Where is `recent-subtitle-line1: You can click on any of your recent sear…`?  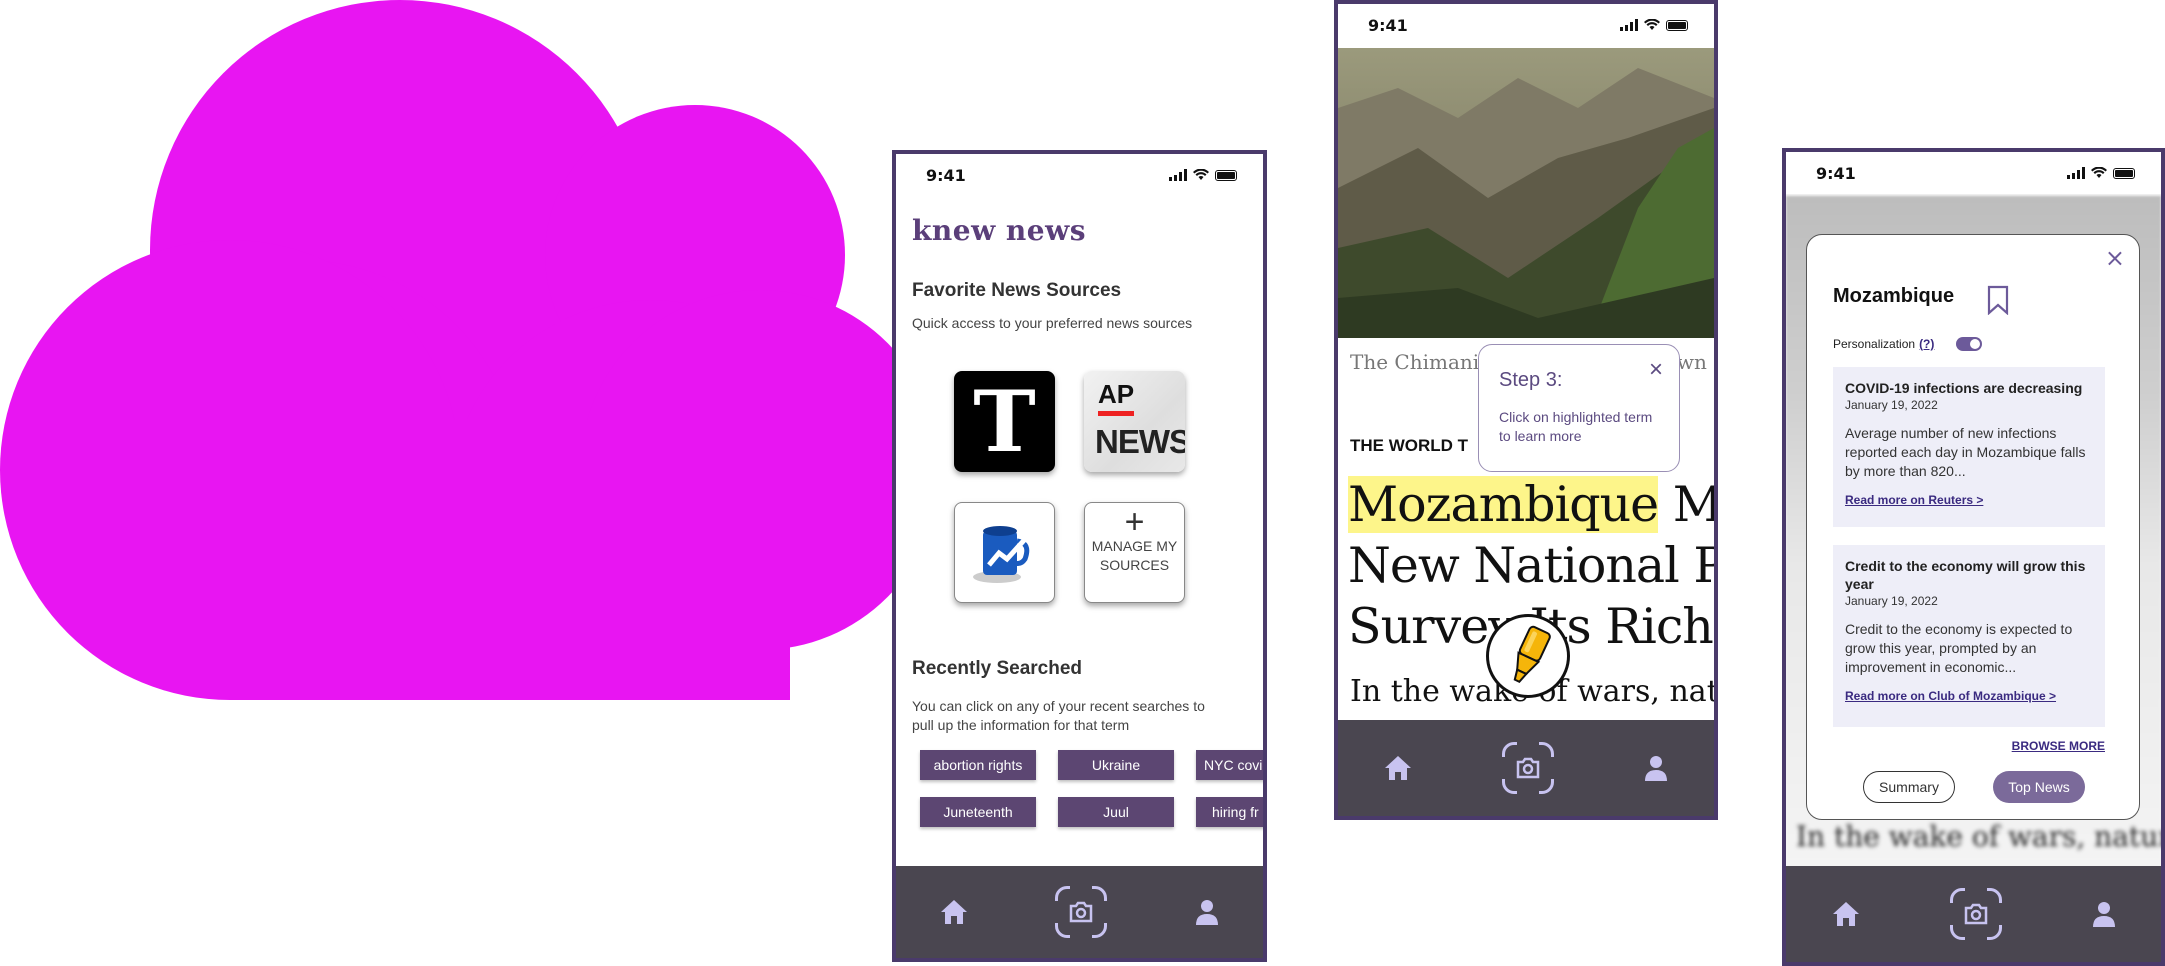 recent-subtitle-line1: You can click on any of your recent sear… is located at coordinates (1058, 706).